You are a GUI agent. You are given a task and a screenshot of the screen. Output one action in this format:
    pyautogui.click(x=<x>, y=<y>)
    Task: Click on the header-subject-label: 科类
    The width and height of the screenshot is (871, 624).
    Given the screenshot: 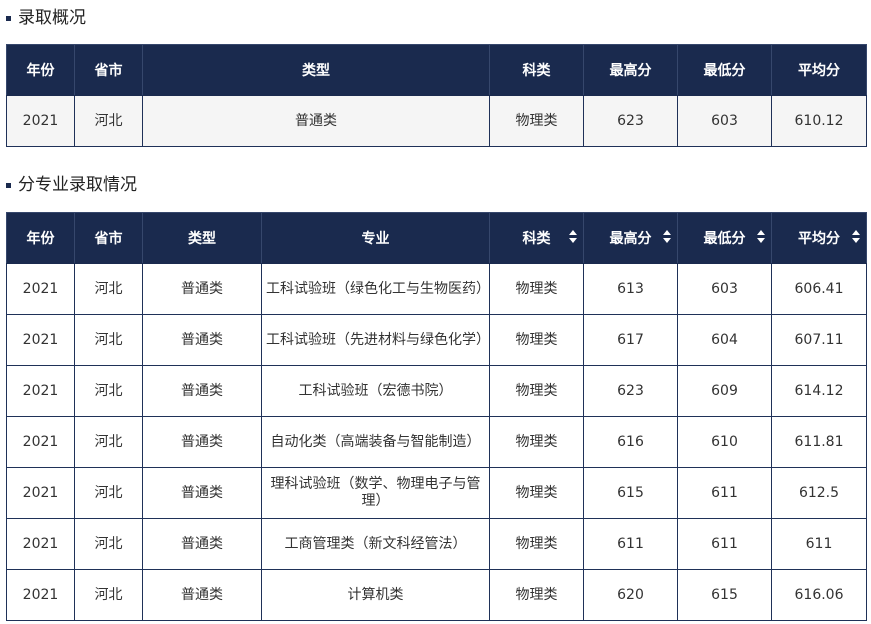 What is the action you would take?
    pyautogui.click(x=536, y=239)
    